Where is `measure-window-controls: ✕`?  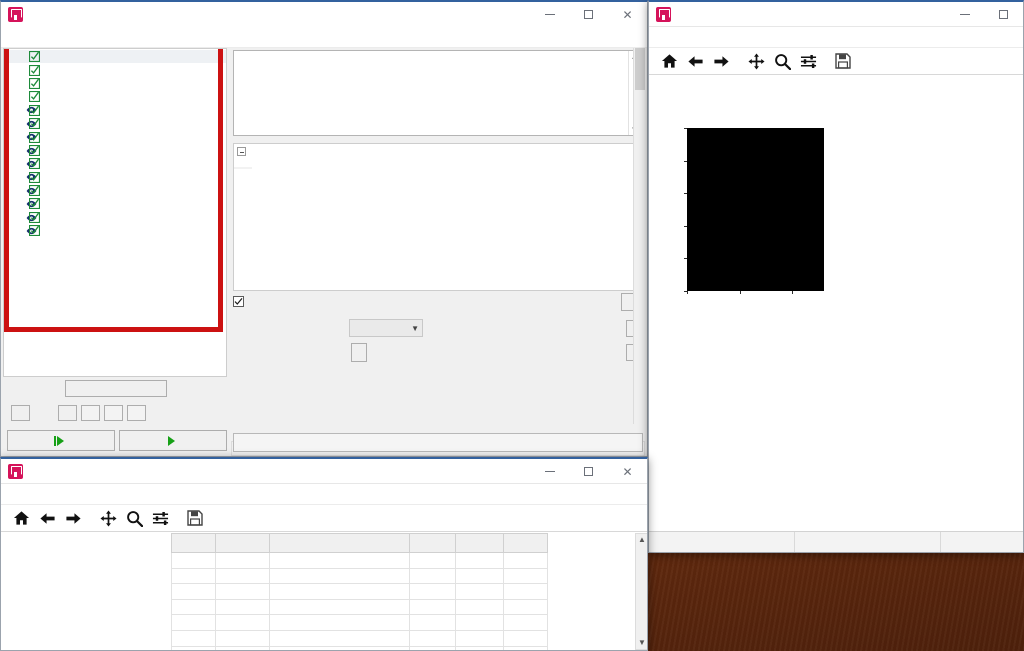 measure-window-controls: ✕ is located at coordinates (588, 471).